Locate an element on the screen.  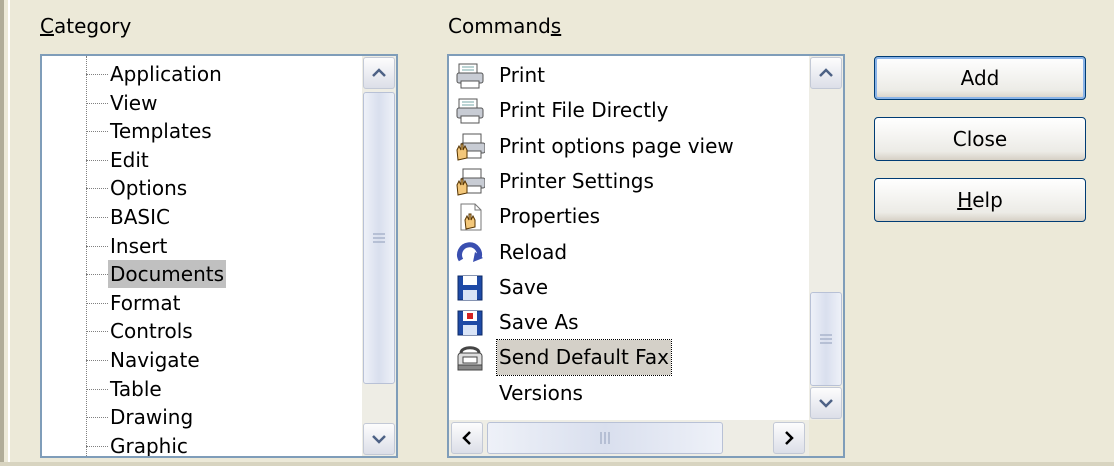
command-item-label: Print is located at coordinates (522, 75).